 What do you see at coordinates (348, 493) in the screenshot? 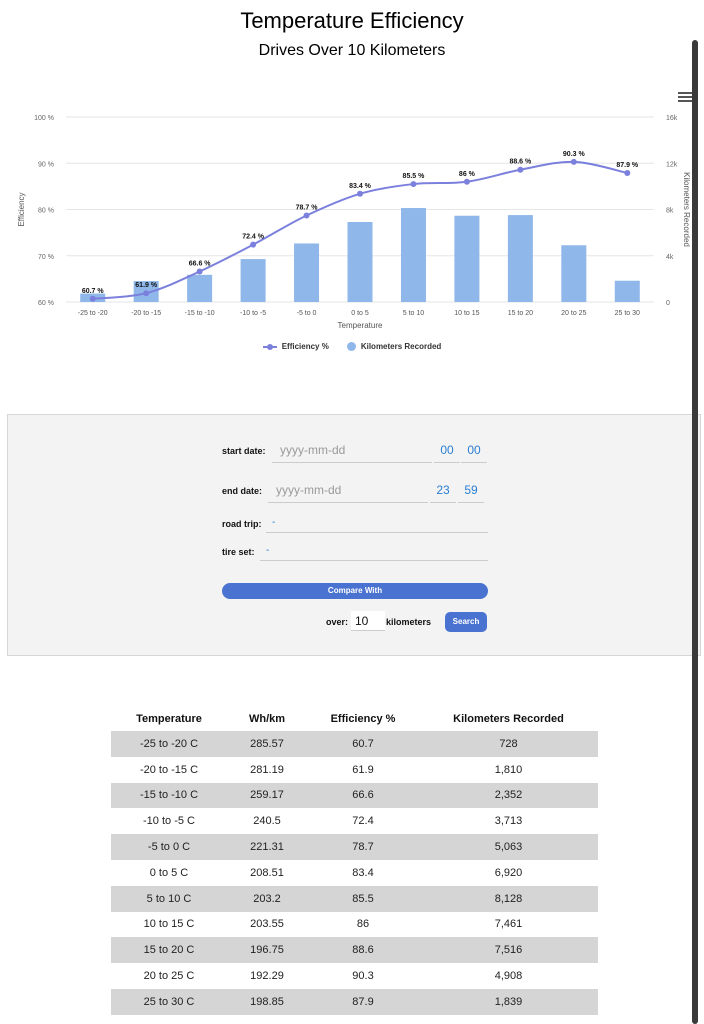
I see `end-date-input: yyyy-mm-dd` at bounding box center [348, 493].